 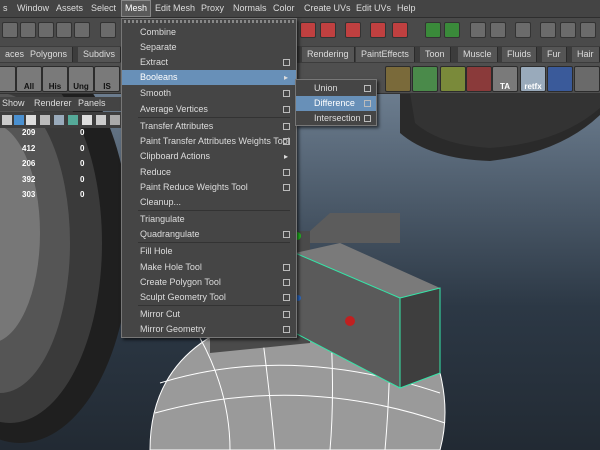 What do you see at coordinates (53, 103) in the screenshot?
I see `panel-menu-renderer: Renderer` at bounding box center [53, 103].